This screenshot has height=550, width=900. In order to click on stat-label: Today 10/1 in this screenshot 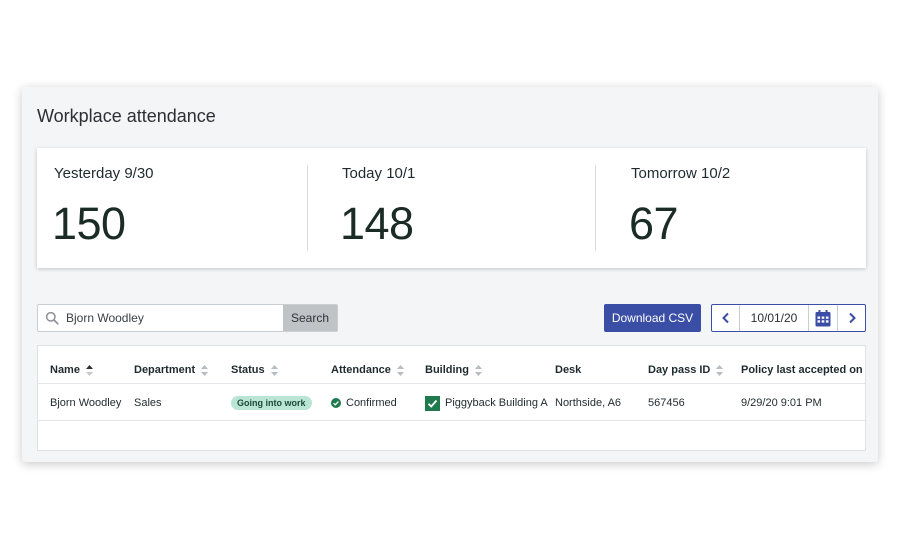, I will do `click(379, 173)`.